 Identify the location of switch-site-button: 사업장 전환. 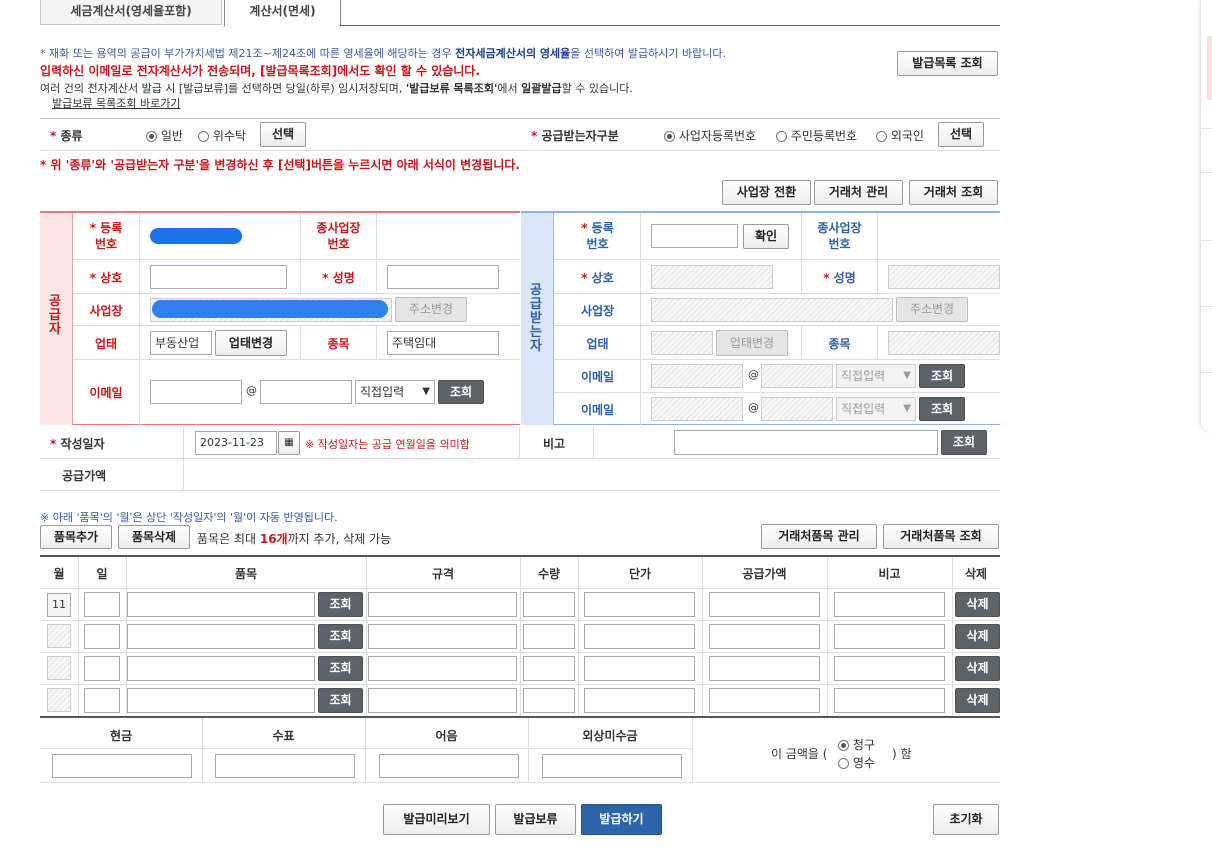
(766, 192).